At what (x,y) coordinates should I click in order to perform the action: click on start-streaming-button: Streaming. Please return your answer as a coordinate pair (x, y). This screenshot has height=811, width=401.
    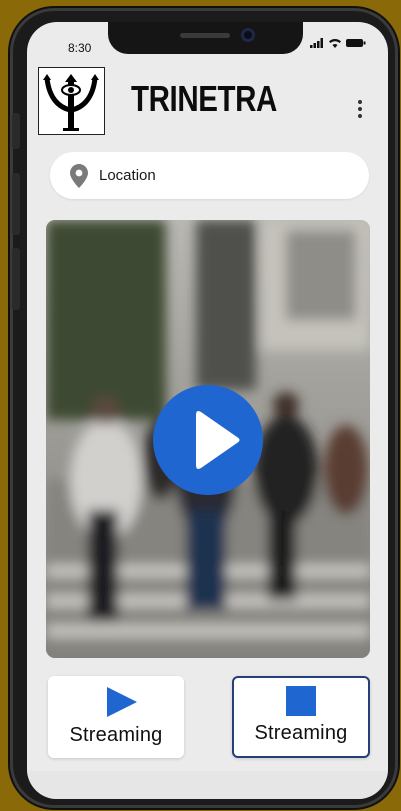
    Looking at the image, I should click on (116, 717).